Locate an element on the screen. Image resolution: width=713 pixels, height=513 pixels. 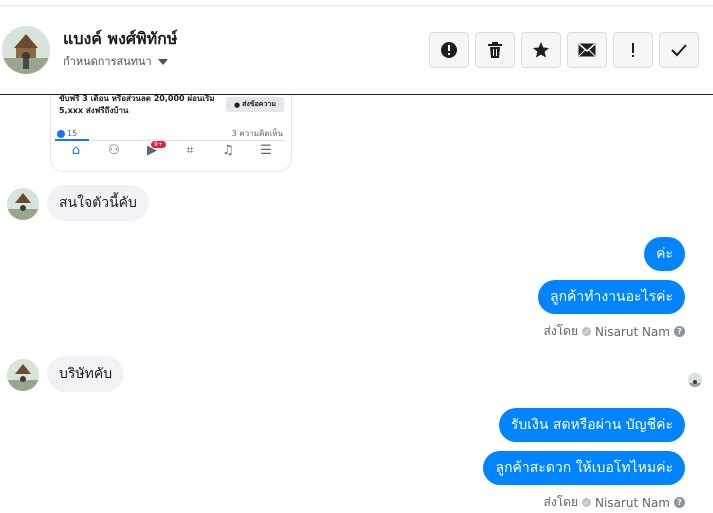
conversation-settings-dropdown: กำหนดการสนทนา is located at coordinates (115, 61).